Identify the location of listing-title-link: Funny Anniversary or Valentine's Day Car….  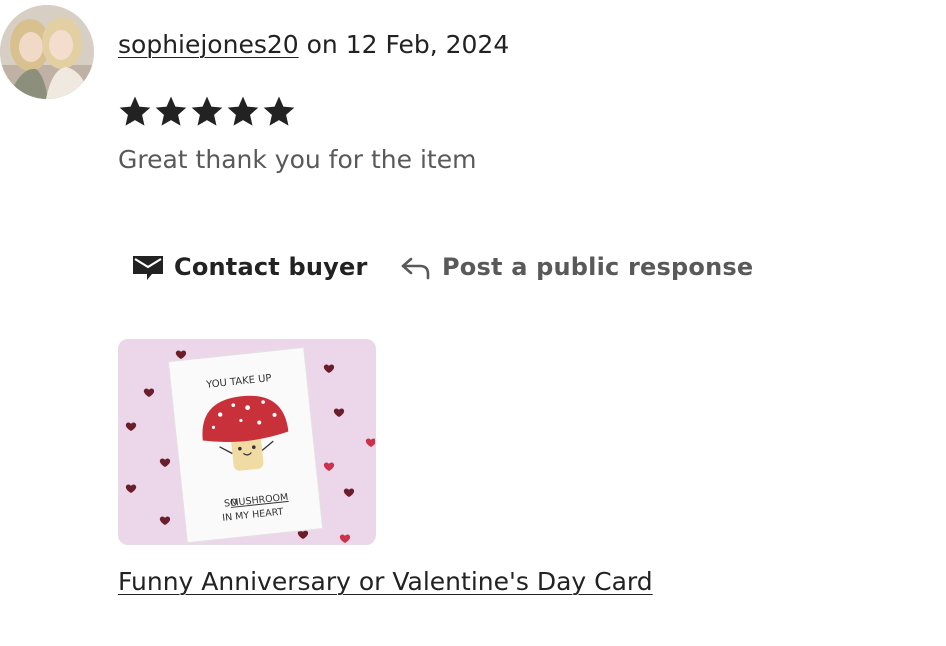
(385, 582).